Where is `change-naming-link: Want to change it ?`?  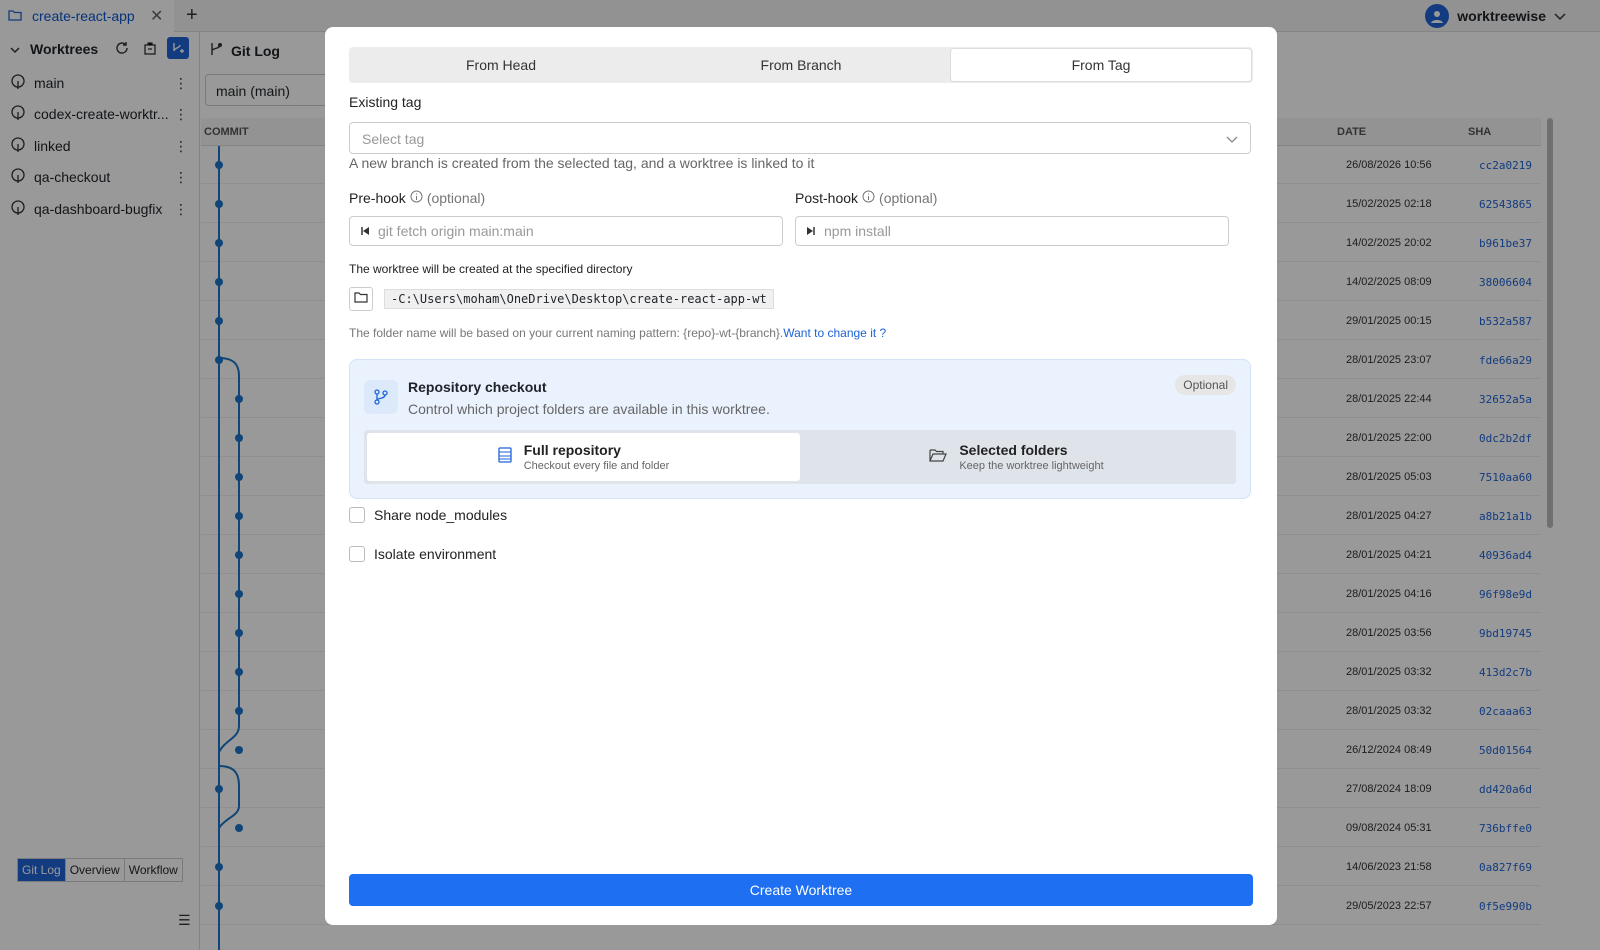
change-naming-link: Want to change it ? is located at coordinates (834, 333).